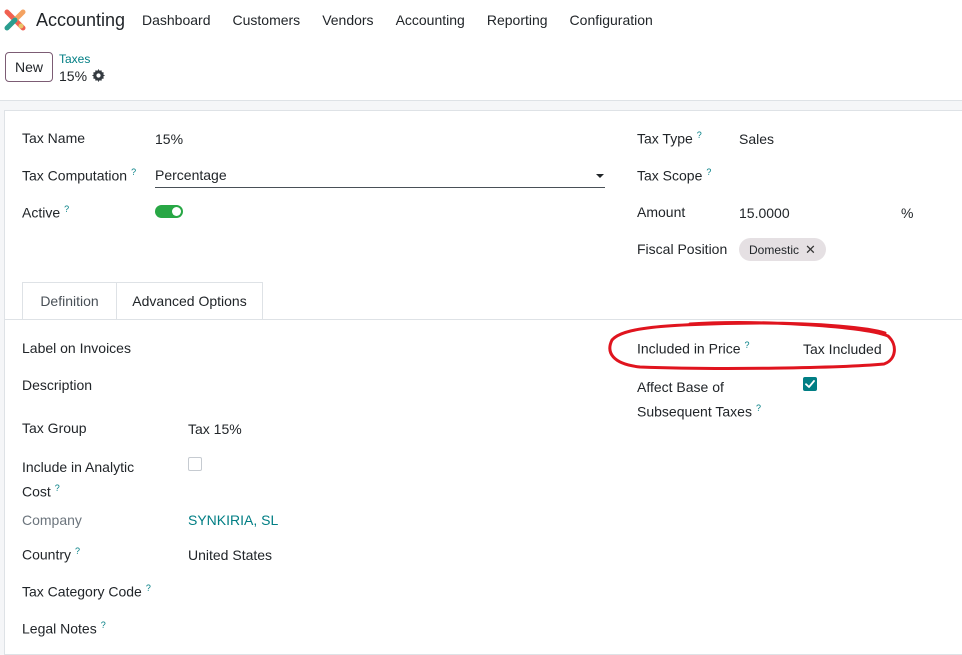 The height and width of the screenshot is (655, 962). Describe the element at coordinates (52, 520) in the screenshot. I see `company-label: Company` at that location.